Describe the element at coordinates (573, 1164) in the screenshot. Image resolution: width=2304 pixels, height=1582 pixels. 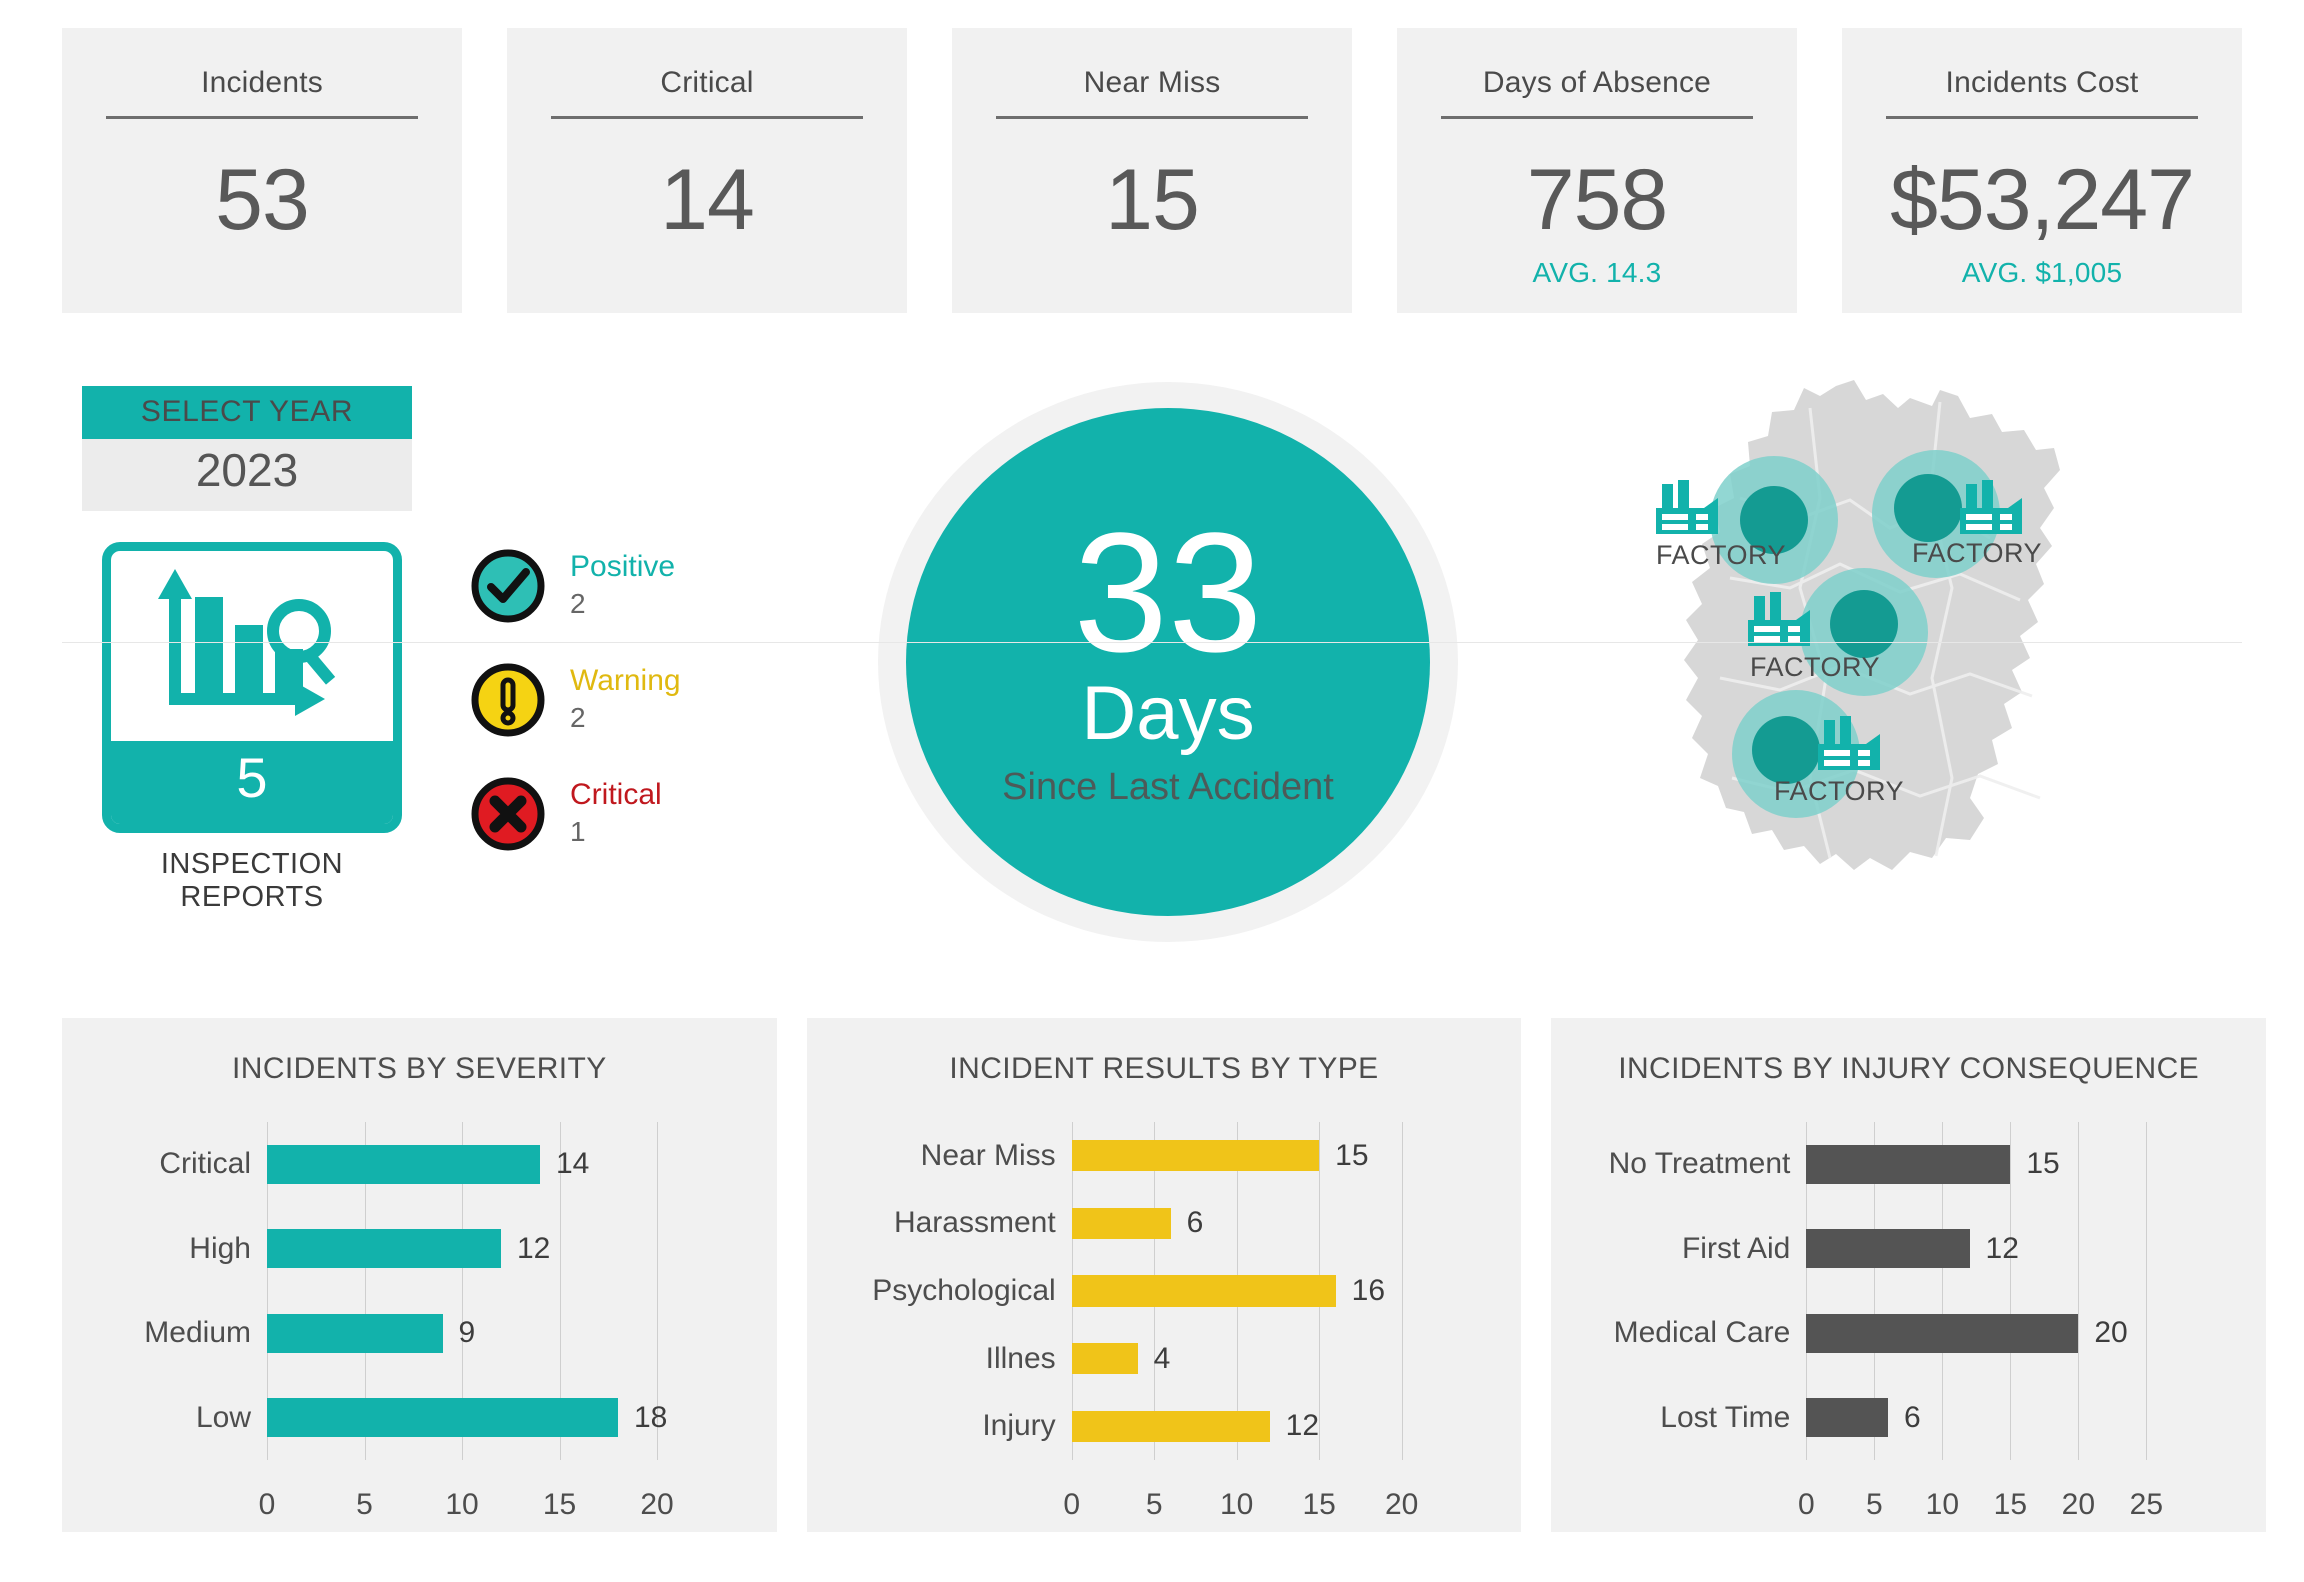
I see `bar-value-label: 14` at that location.